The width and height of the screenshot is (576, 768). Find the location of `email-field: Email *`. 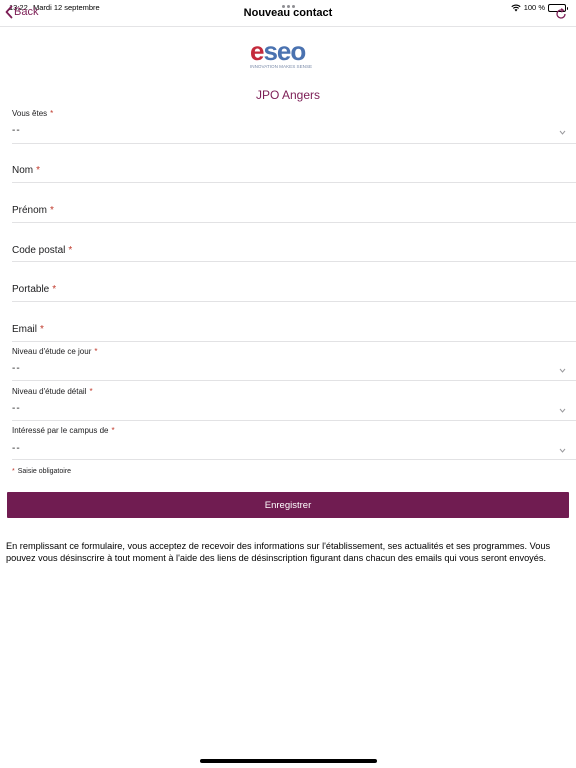

email-field: Email * is located at coordinates (294, 321).